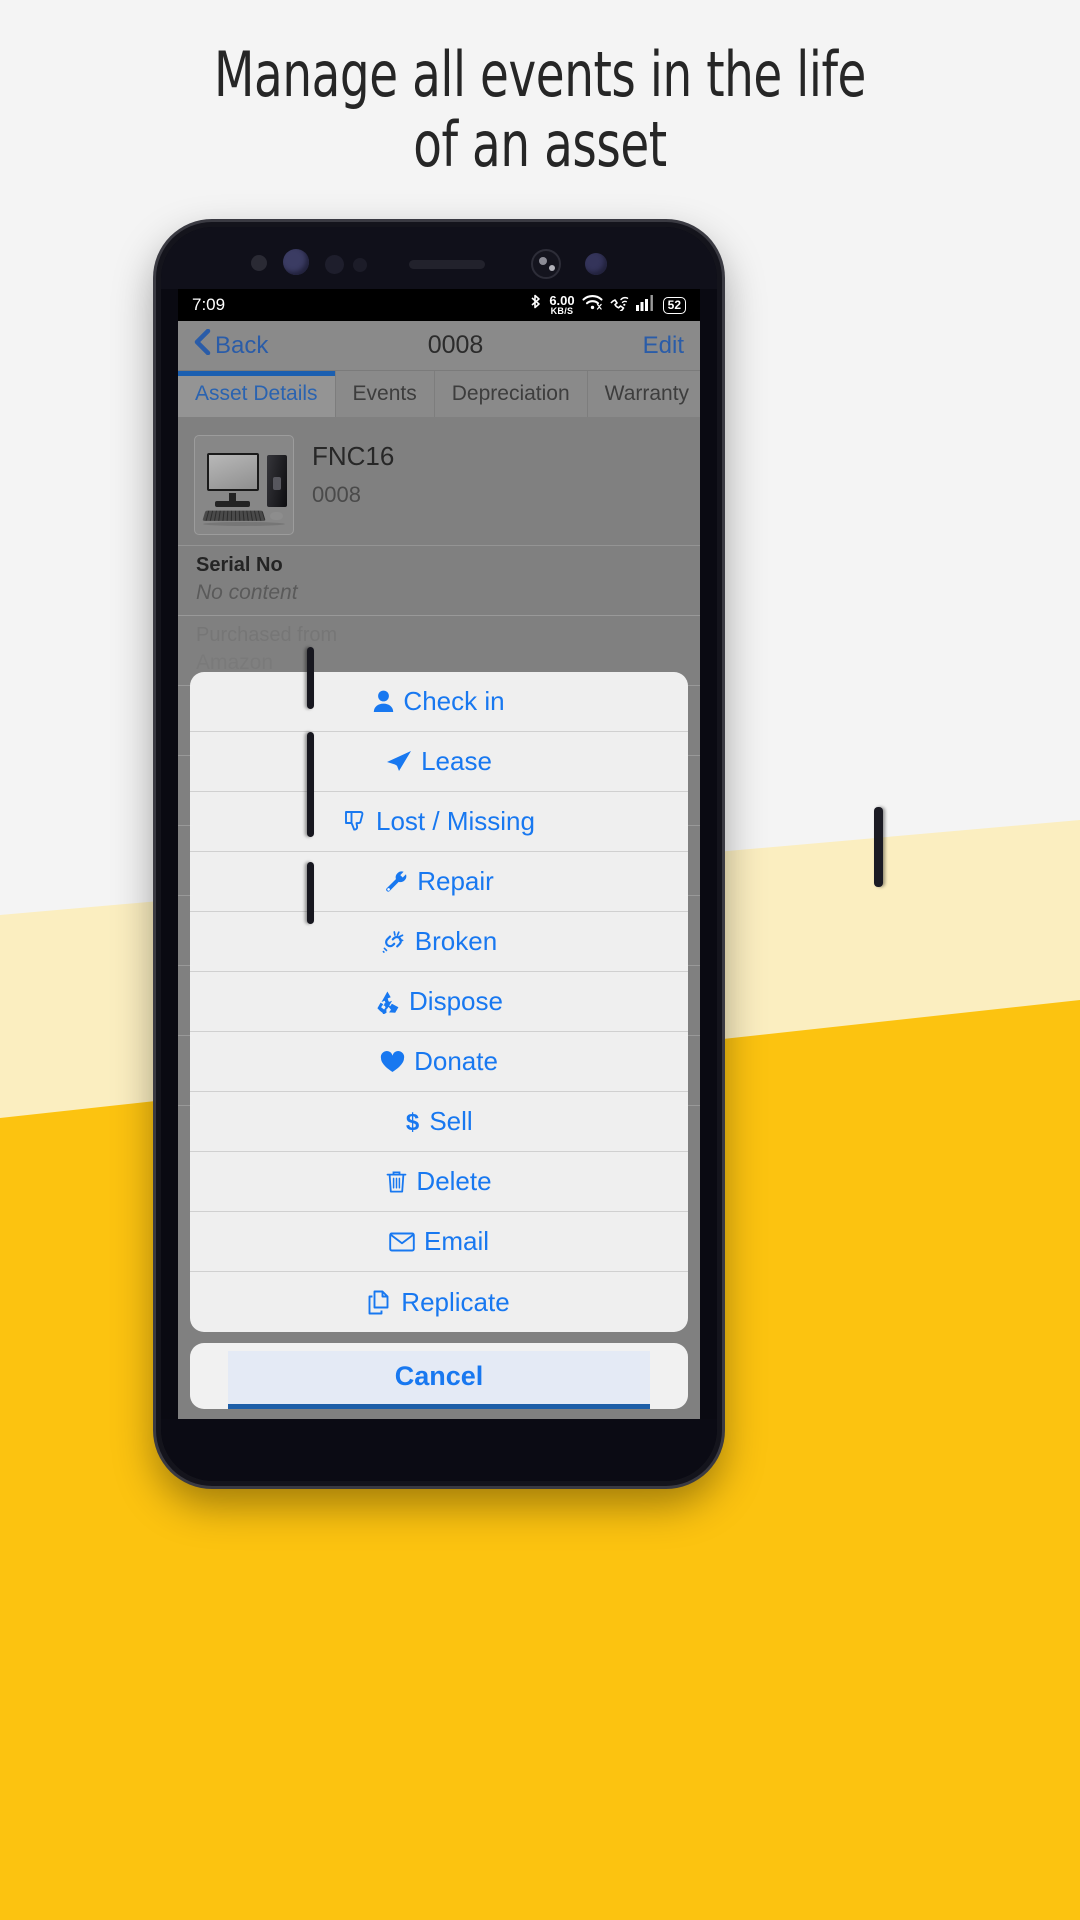  I want to click on proximity-sensor-icon, so click(259, 263).